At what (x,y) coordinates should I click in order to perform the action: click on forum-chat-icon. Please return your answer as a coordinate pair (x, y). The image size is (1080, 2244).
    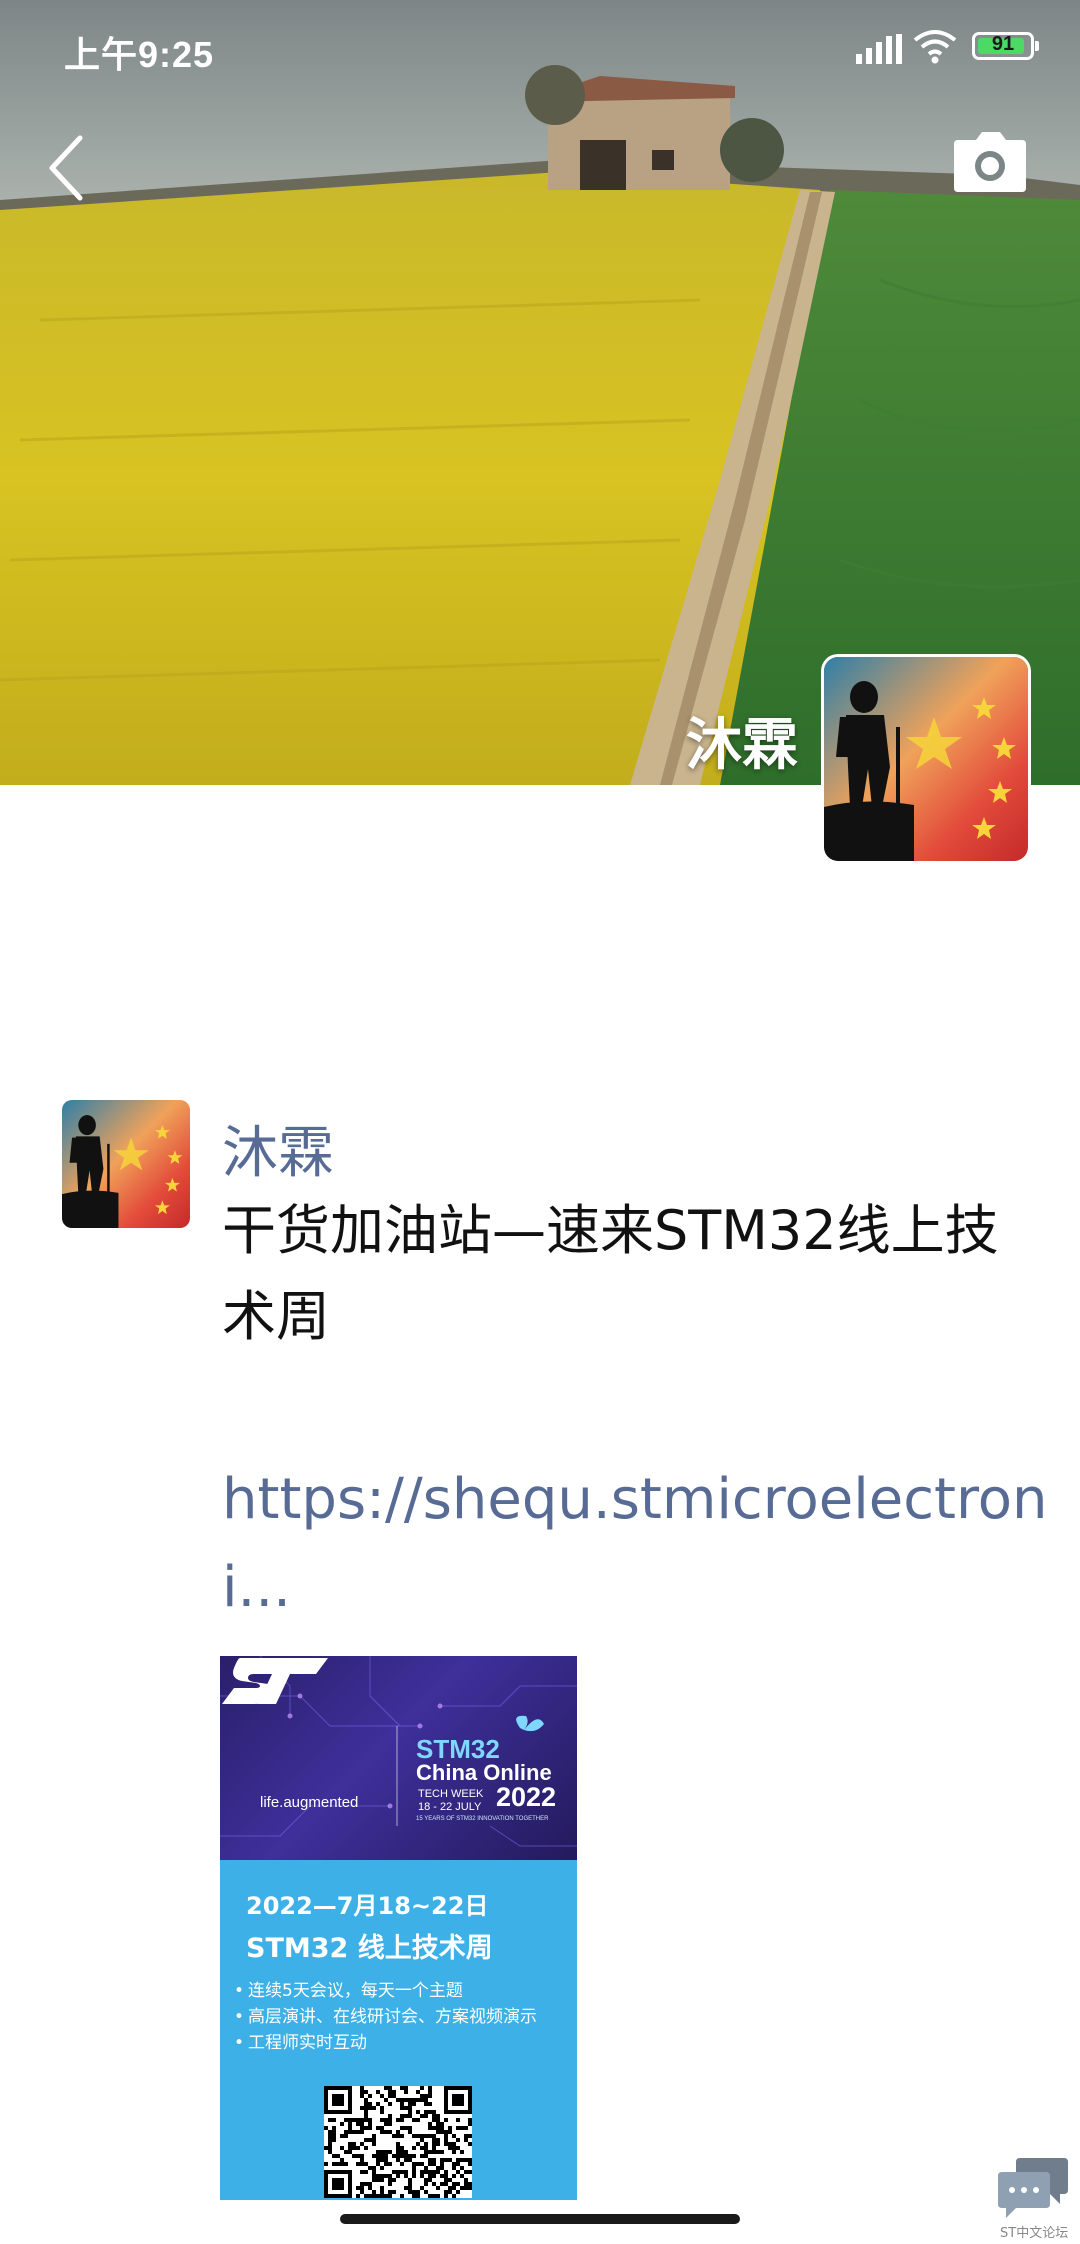
    Looking at the image, I should click on (1033, 2188).